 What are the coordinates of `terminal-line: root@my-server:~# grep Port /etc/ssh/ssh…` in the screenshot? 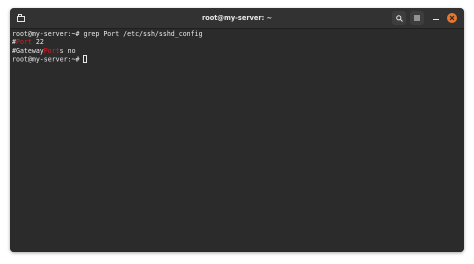 It's located at (237, 34).